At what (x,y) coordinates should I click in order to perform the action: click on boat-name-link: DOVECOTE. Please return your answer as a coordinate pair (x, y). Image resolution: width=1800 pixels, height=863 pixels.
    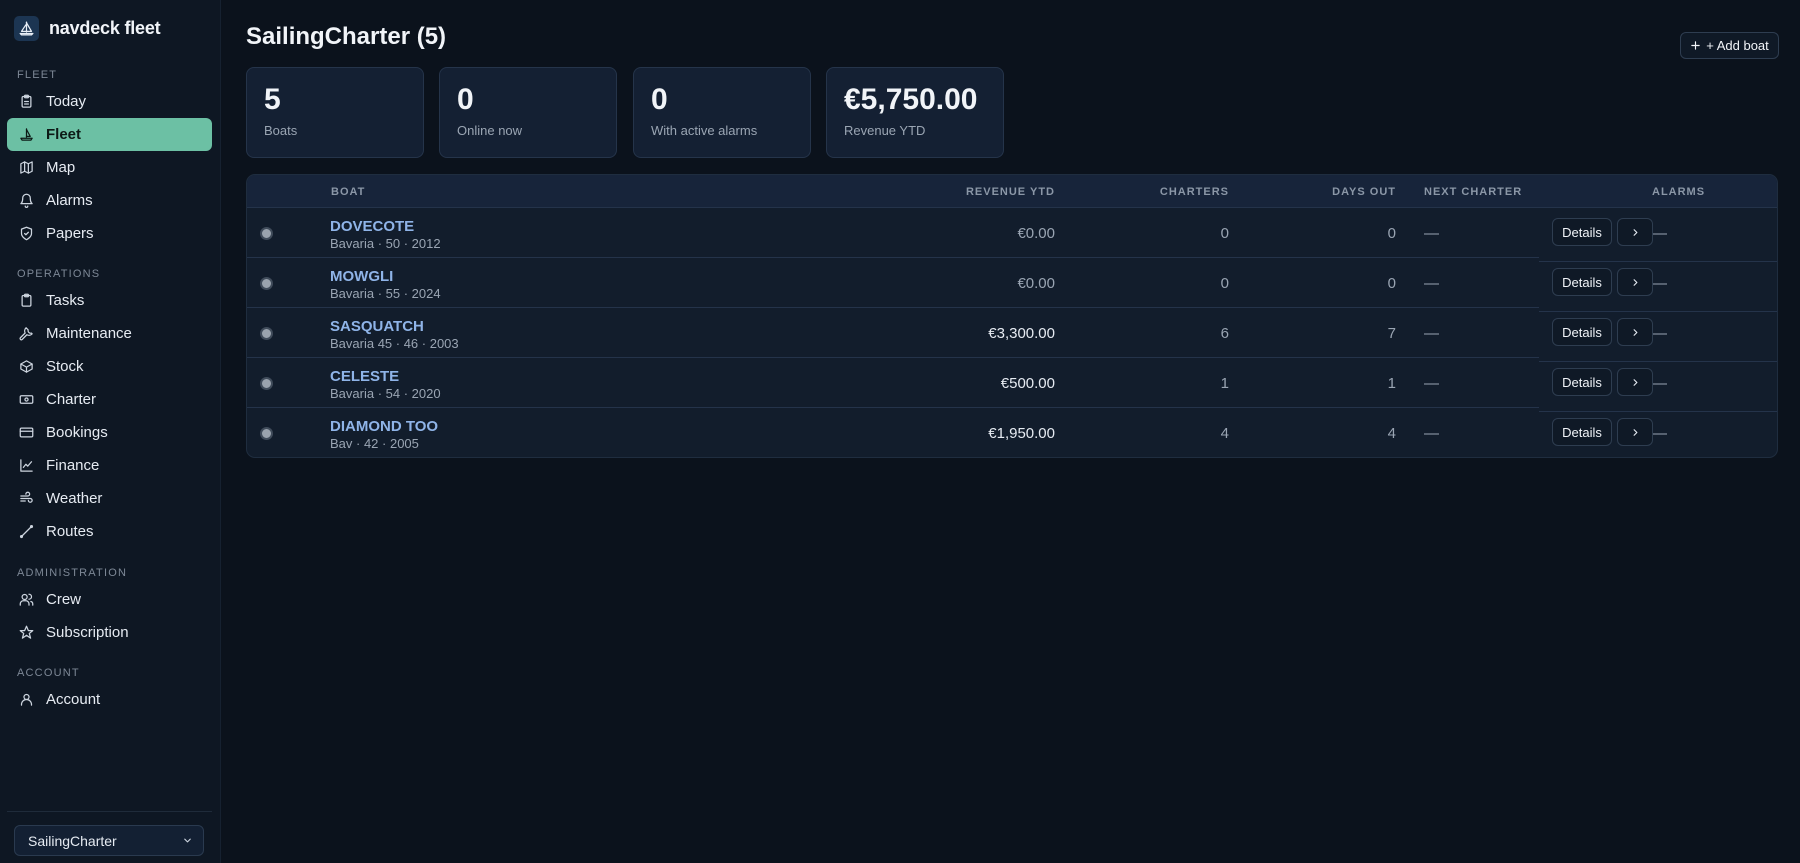
    Looking at the image, I should click on (372, 226).